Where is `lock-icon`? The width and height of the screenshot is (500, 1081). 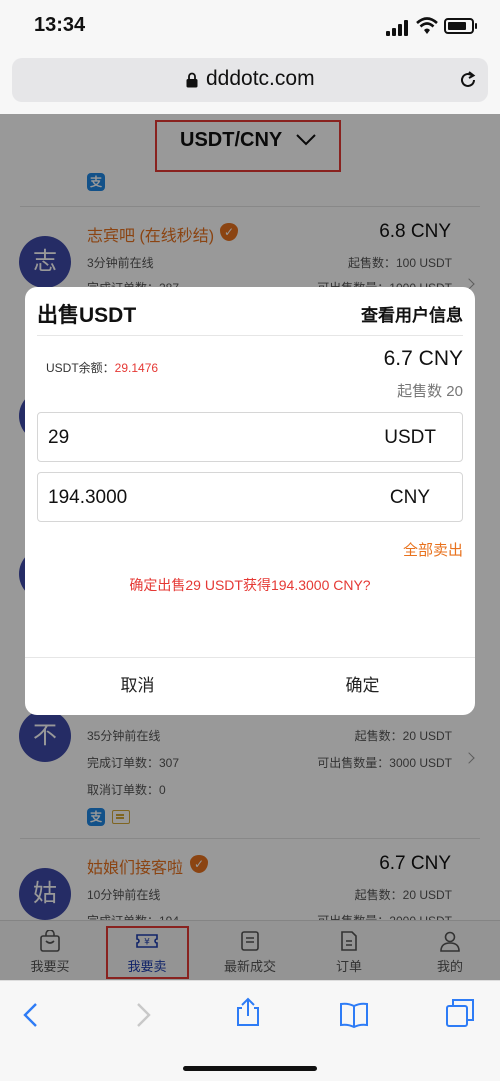 lock-icon is located at coordinates (192, 80).